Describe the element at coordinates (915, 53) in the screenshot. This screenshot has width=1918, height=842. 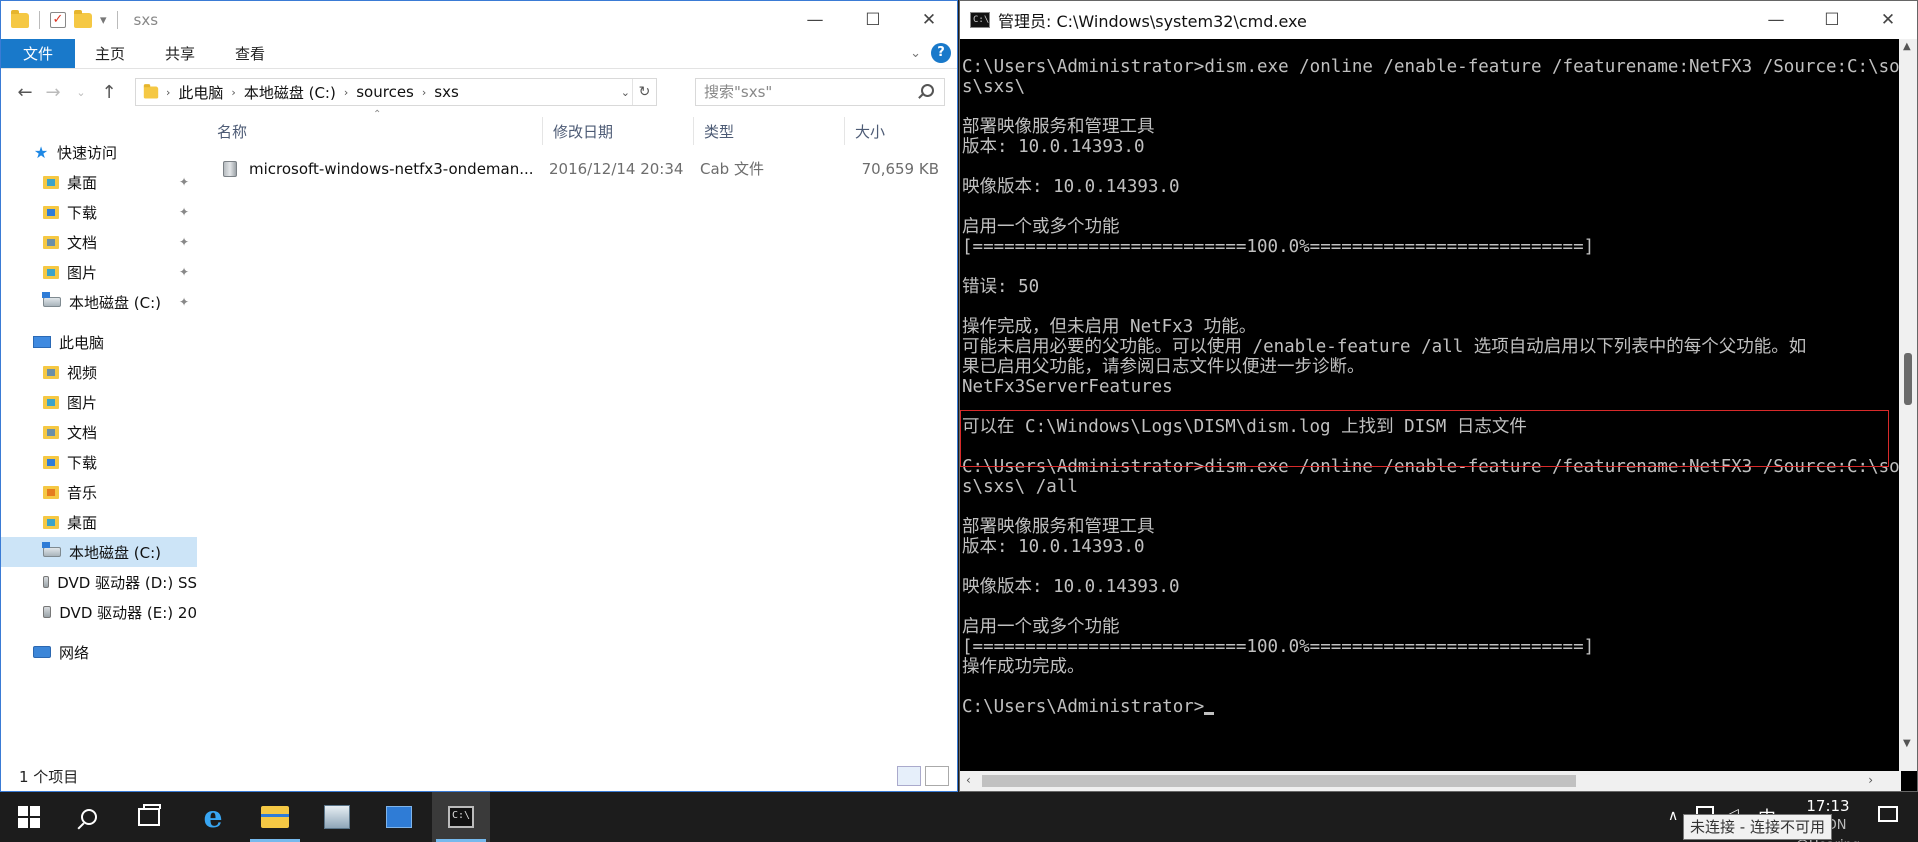
I see `expand-ribbon-chevron-icon: ⌄` at that location.